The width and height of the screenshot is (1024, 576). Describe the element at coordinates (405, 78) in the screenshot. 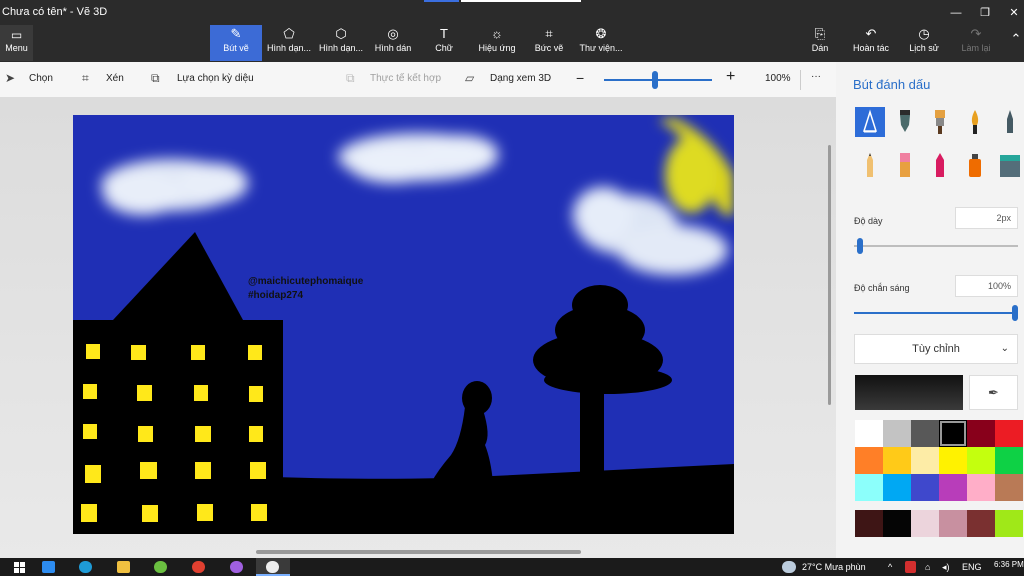

I see `mixed-reality-button: Thực tế kết hợp` at that location.